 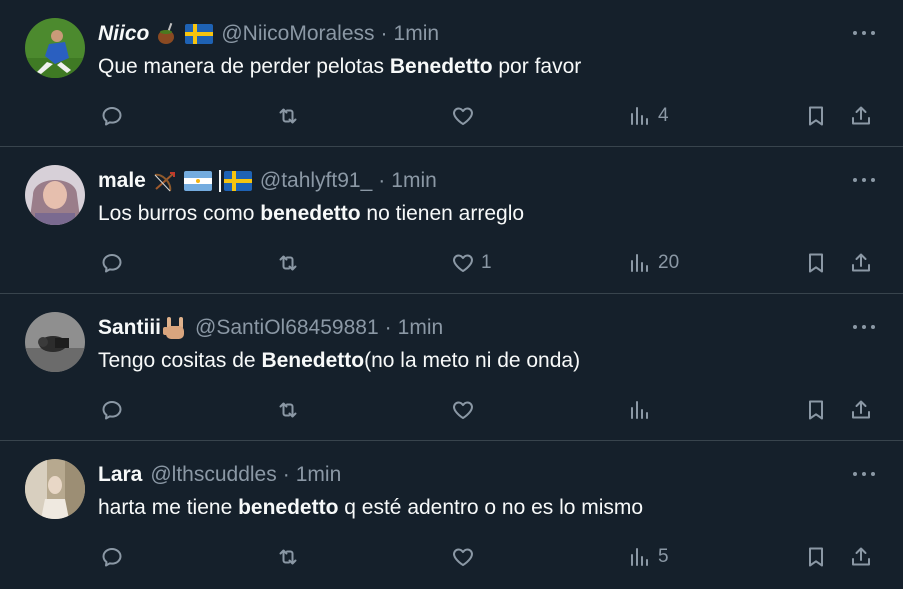 I want to click on display-name: Lara, so click(x=120, y=475).